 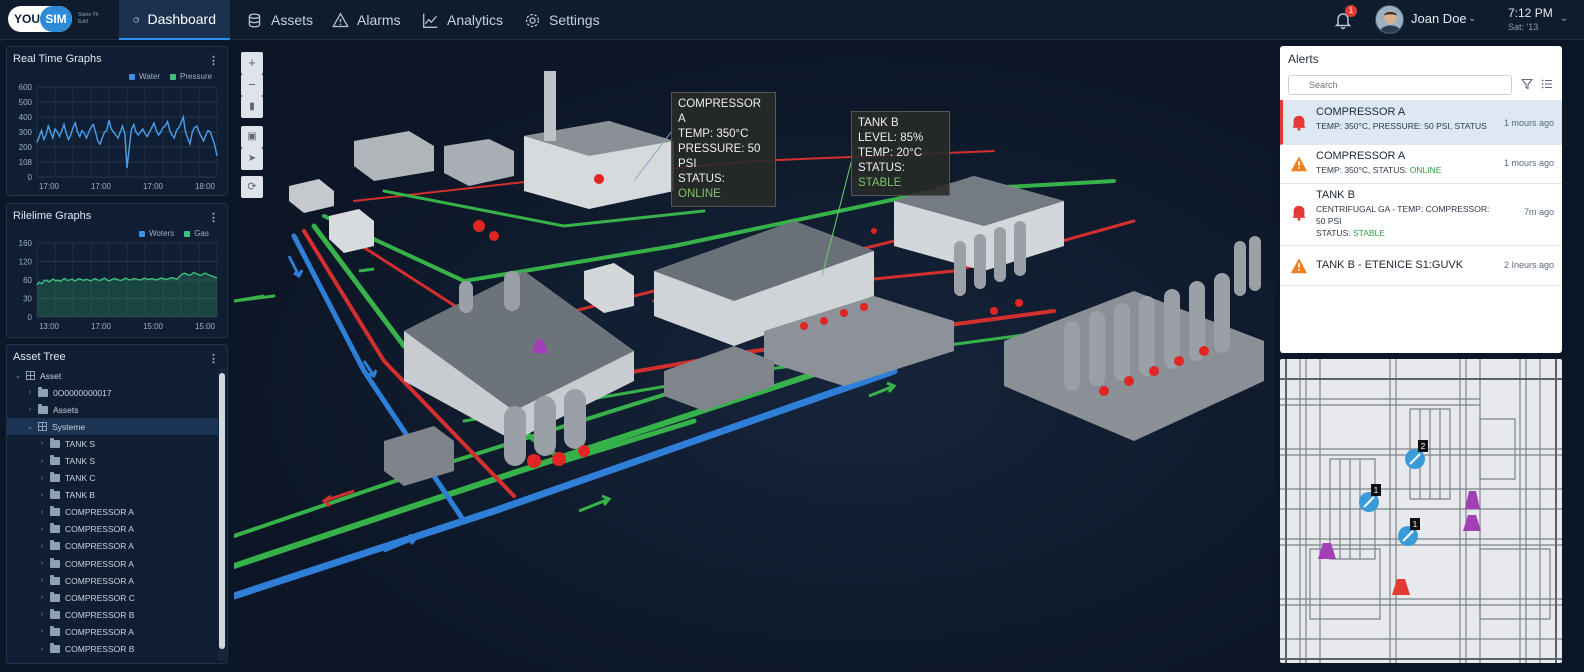 What do you see at coordinates (1400, 85) in the screenshot?
I see `alerts-search-input` at bounding box center [1400, 85].